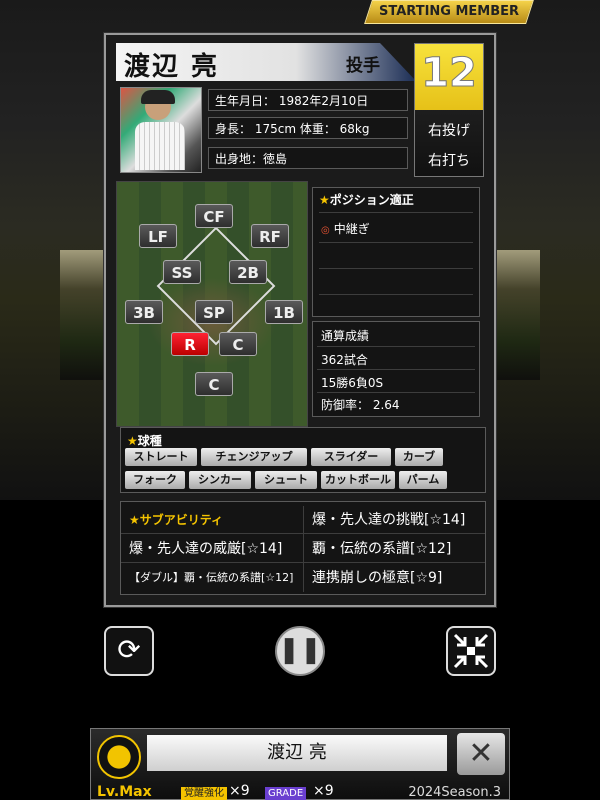  Describe the element at coordinates (270, 236) in the screenshot. I see `pos-rf: RF` at that location.